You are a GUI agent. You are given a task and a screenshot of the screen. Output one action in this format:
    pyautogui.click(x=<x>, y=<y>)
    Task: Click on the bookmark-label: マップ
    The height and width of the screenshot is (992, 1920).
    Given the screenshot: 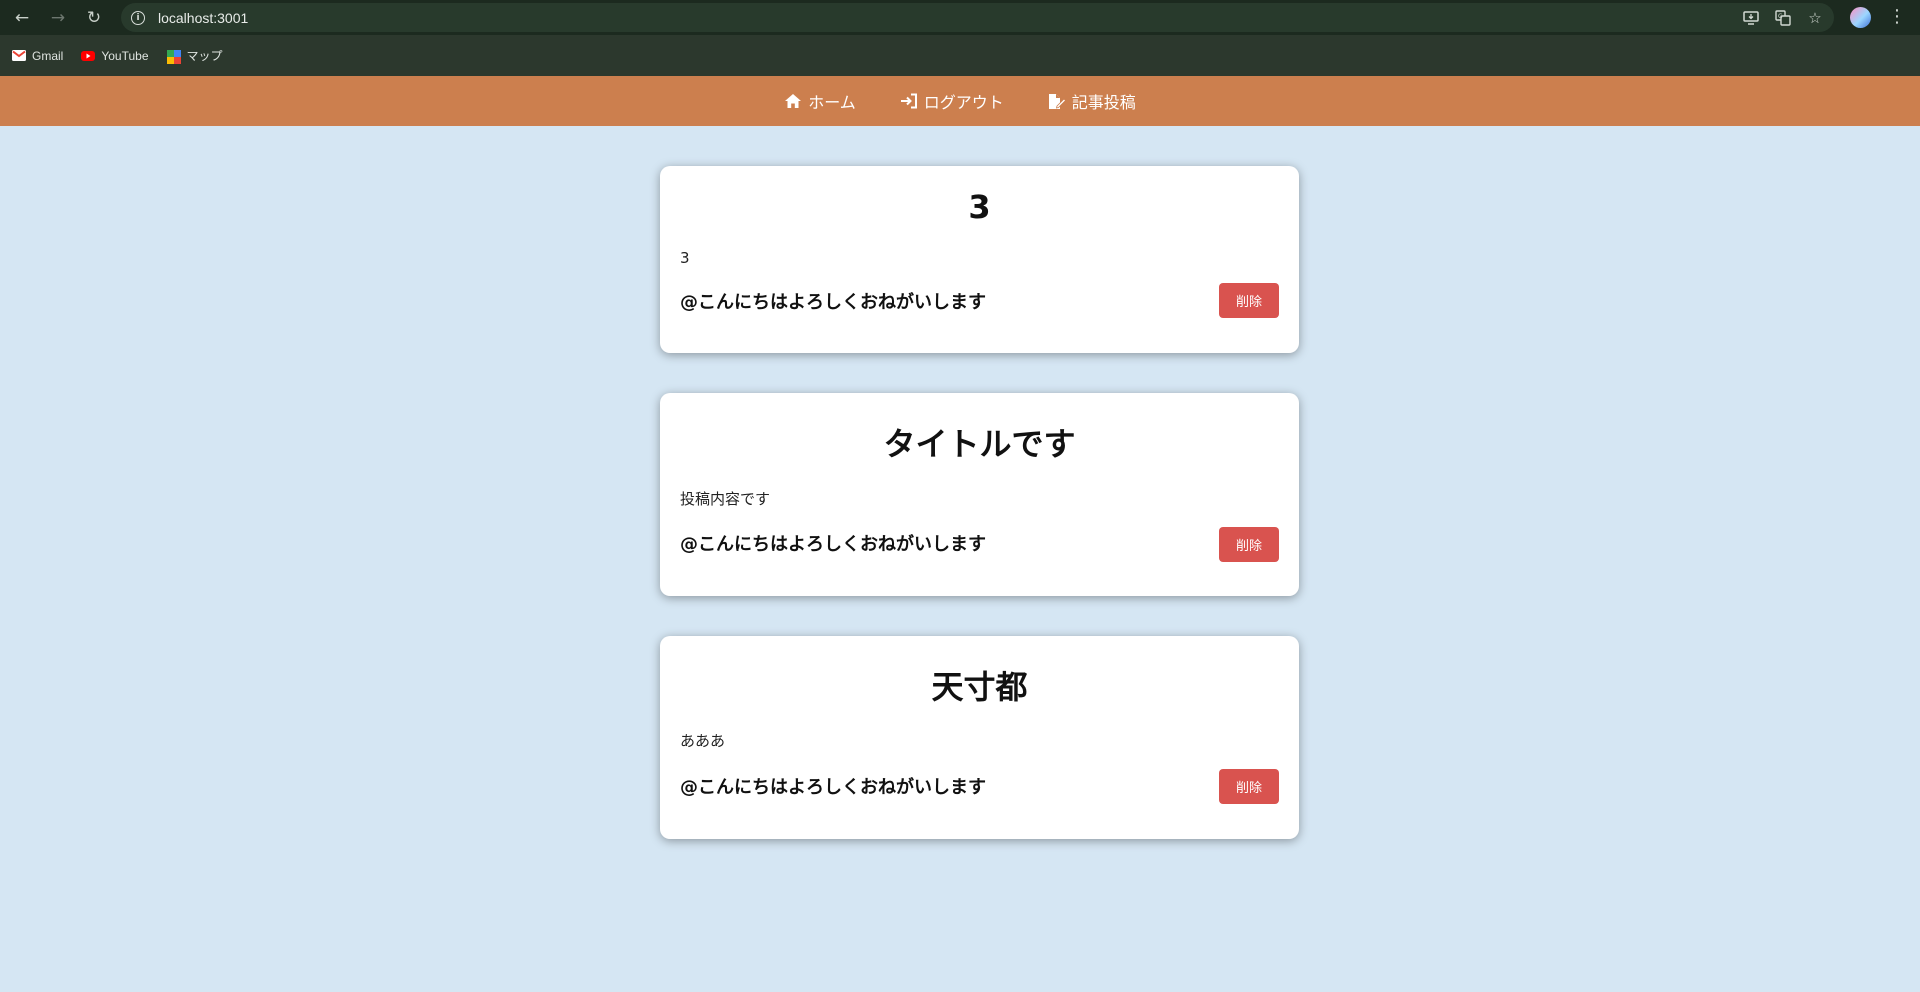 What is the action you would take?
    pyautogui.click(x=204, y=56)
    